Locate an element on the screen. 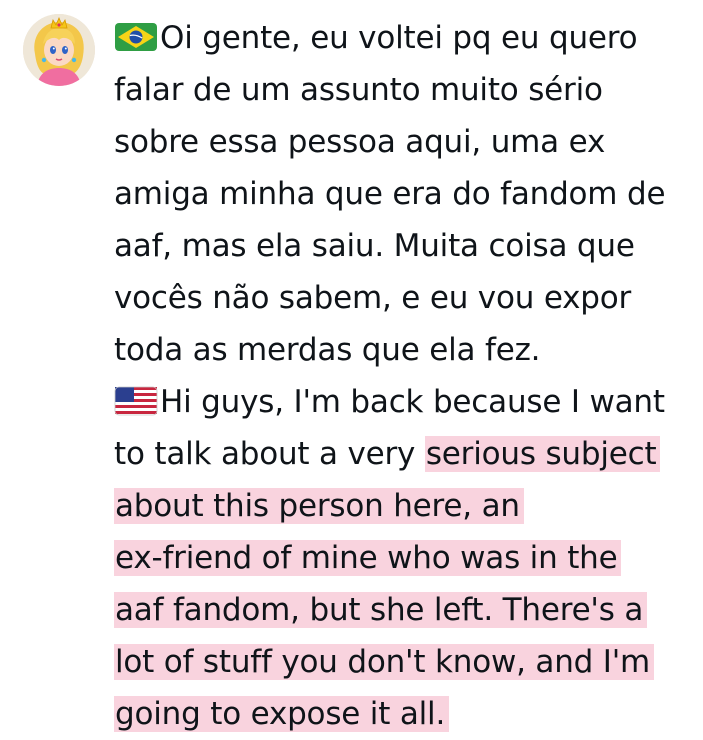  post-line: aaf, mas ela saiu. Muita coisa que is located at coordinates (374, 246).